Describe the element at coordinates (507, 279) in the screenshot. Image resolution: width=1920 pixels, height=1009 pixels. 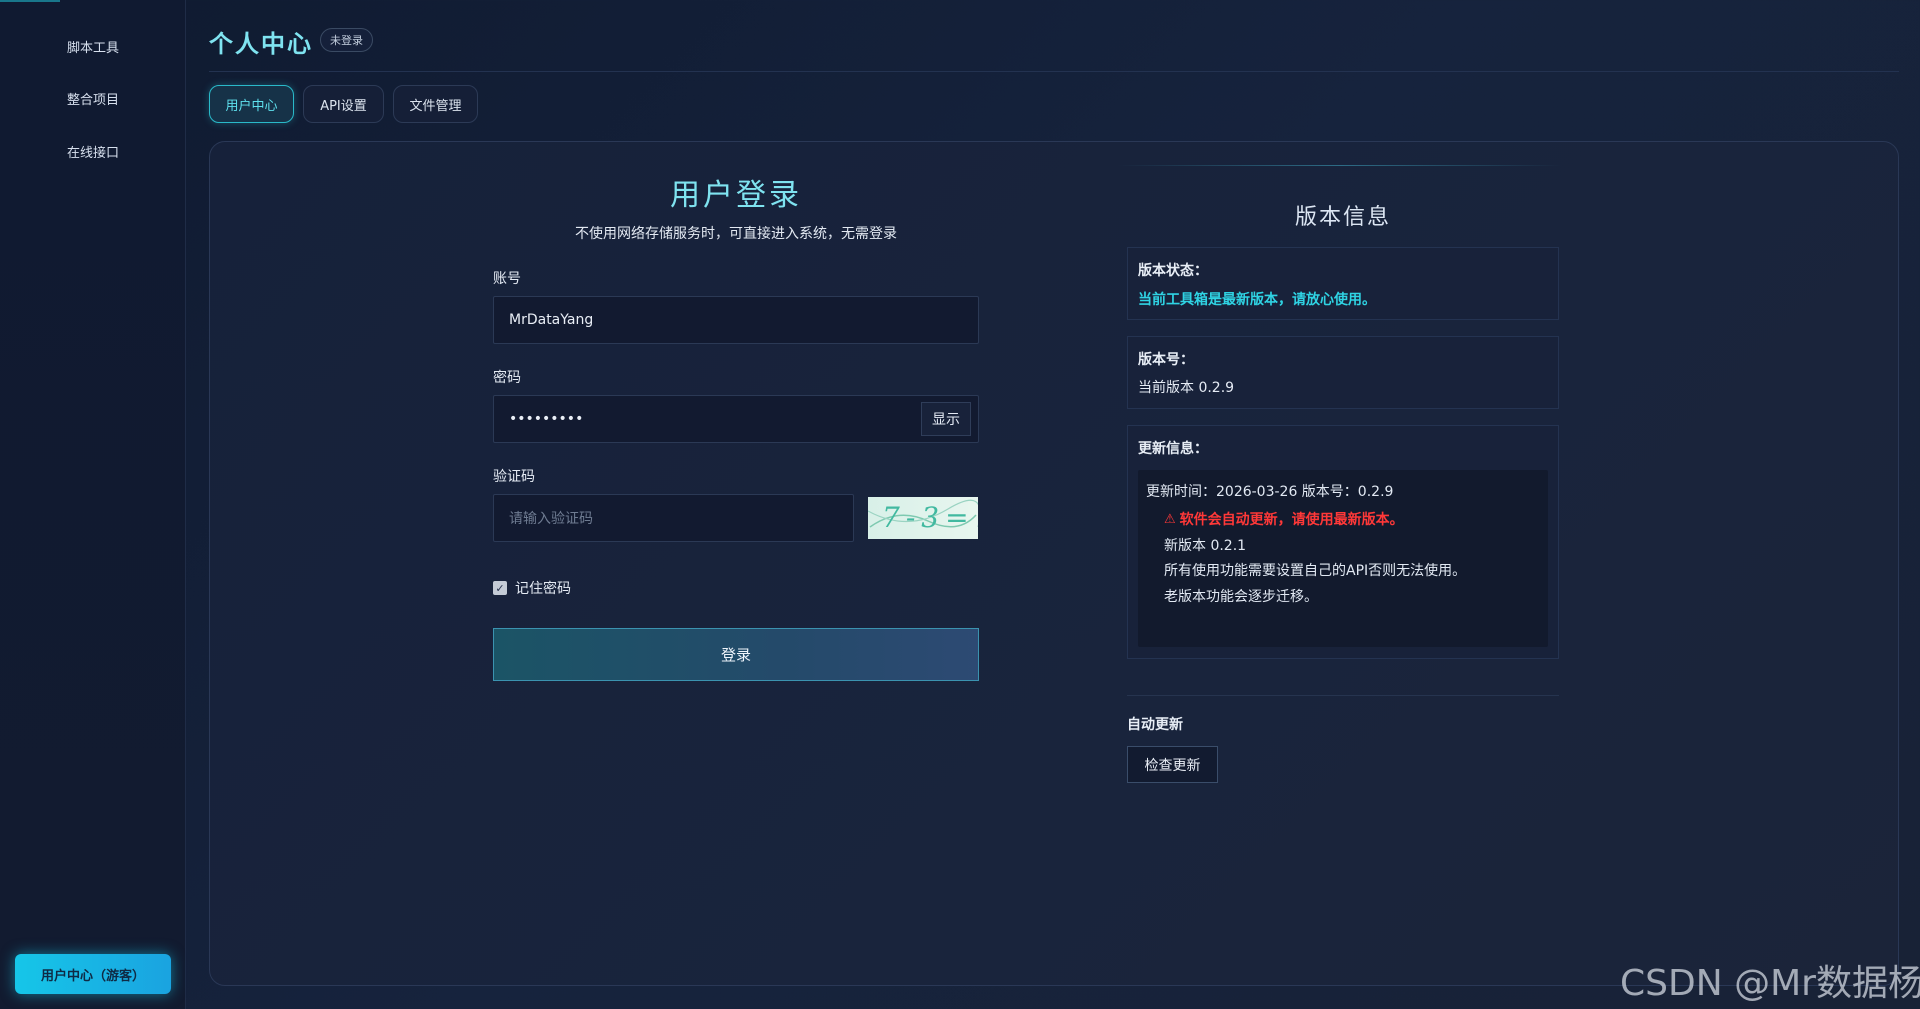
I see `account-label: 账号` at that location.